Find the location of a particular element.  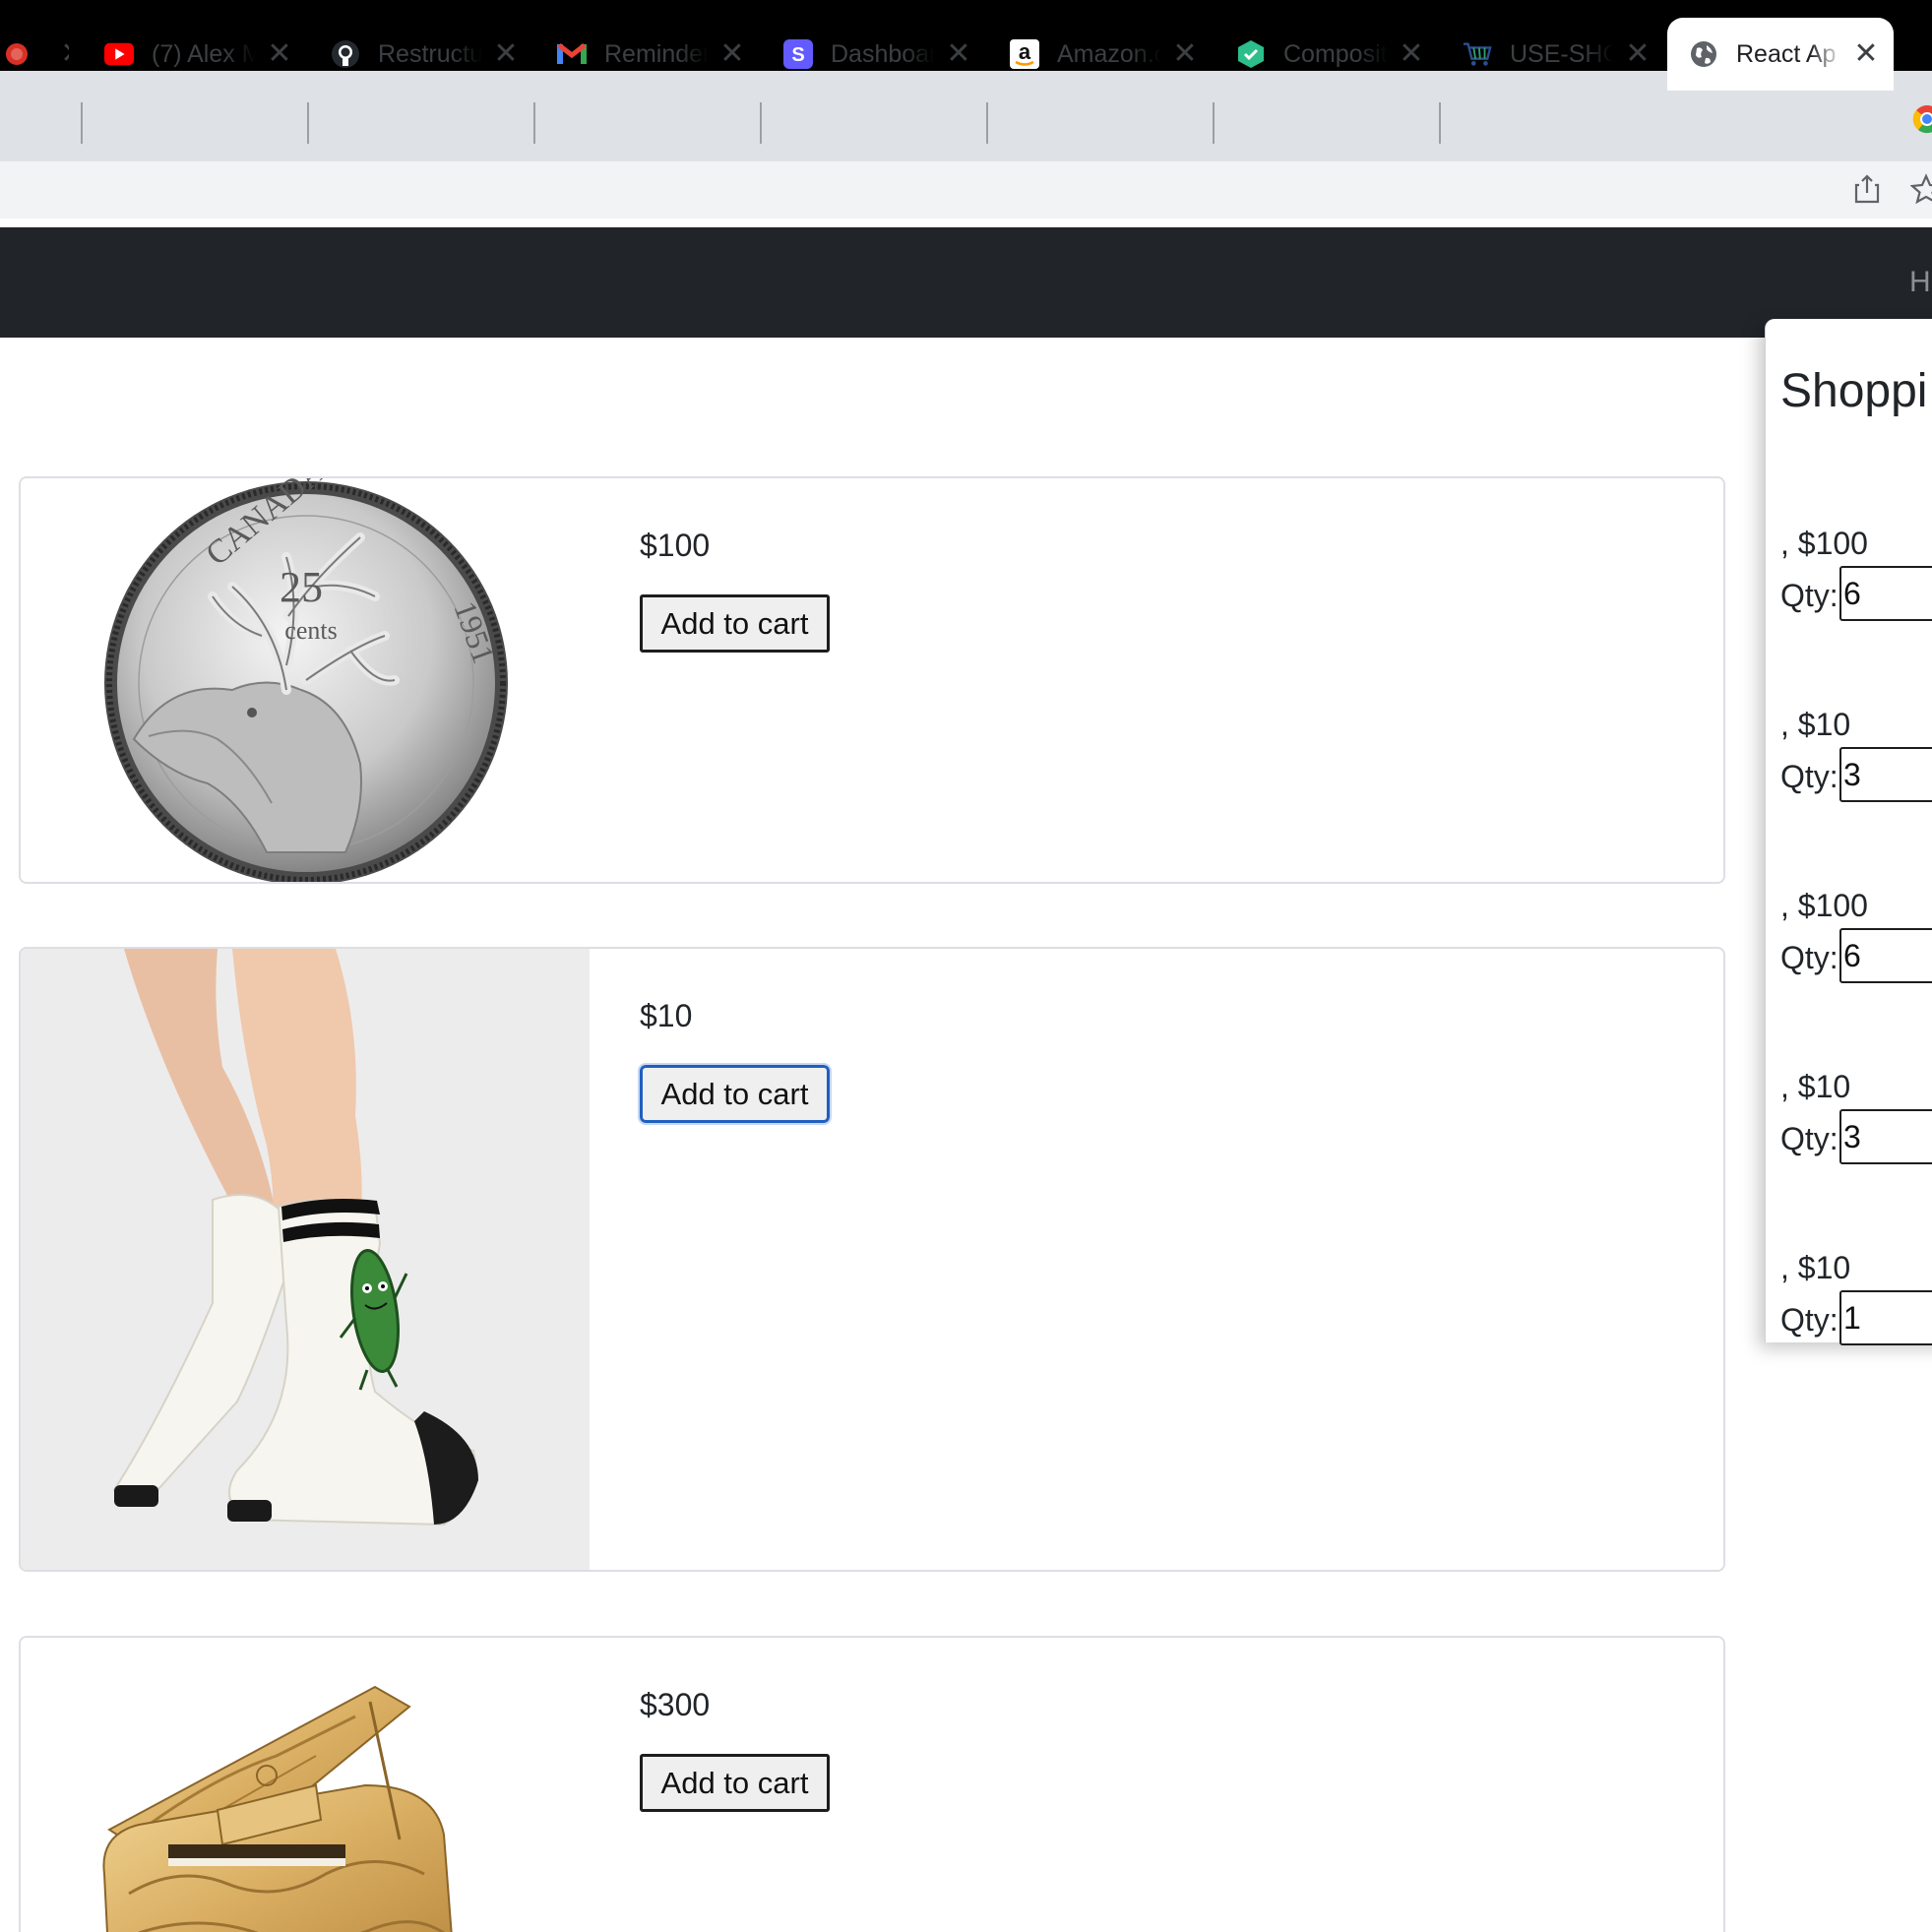

svg-text: 25 is located at coordinates (301, 587).